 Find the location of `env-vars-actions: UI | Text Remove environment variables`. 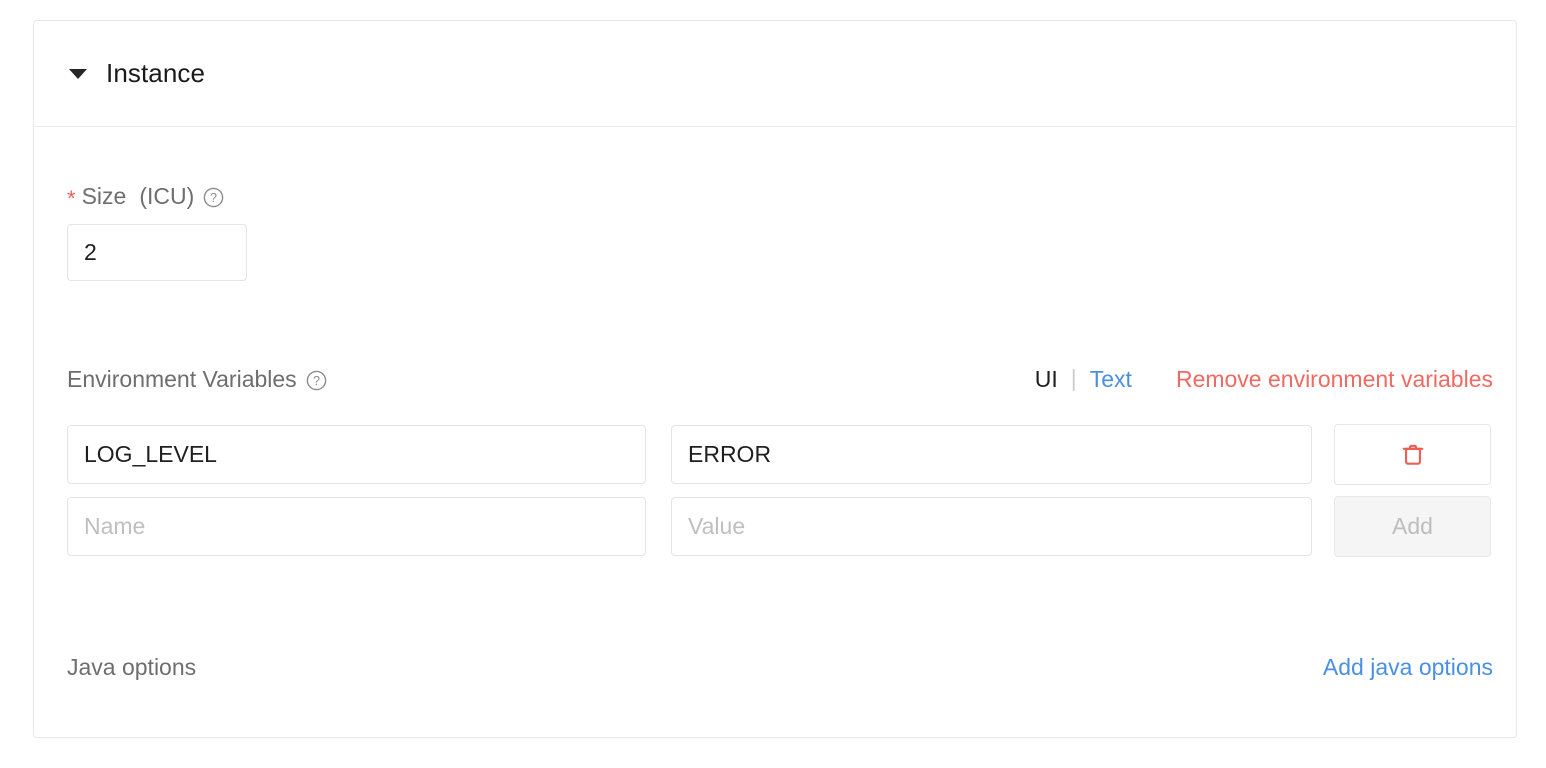

env-vars-actions: UI | Text Remove environment variables is located at coordinates (1264, 378).